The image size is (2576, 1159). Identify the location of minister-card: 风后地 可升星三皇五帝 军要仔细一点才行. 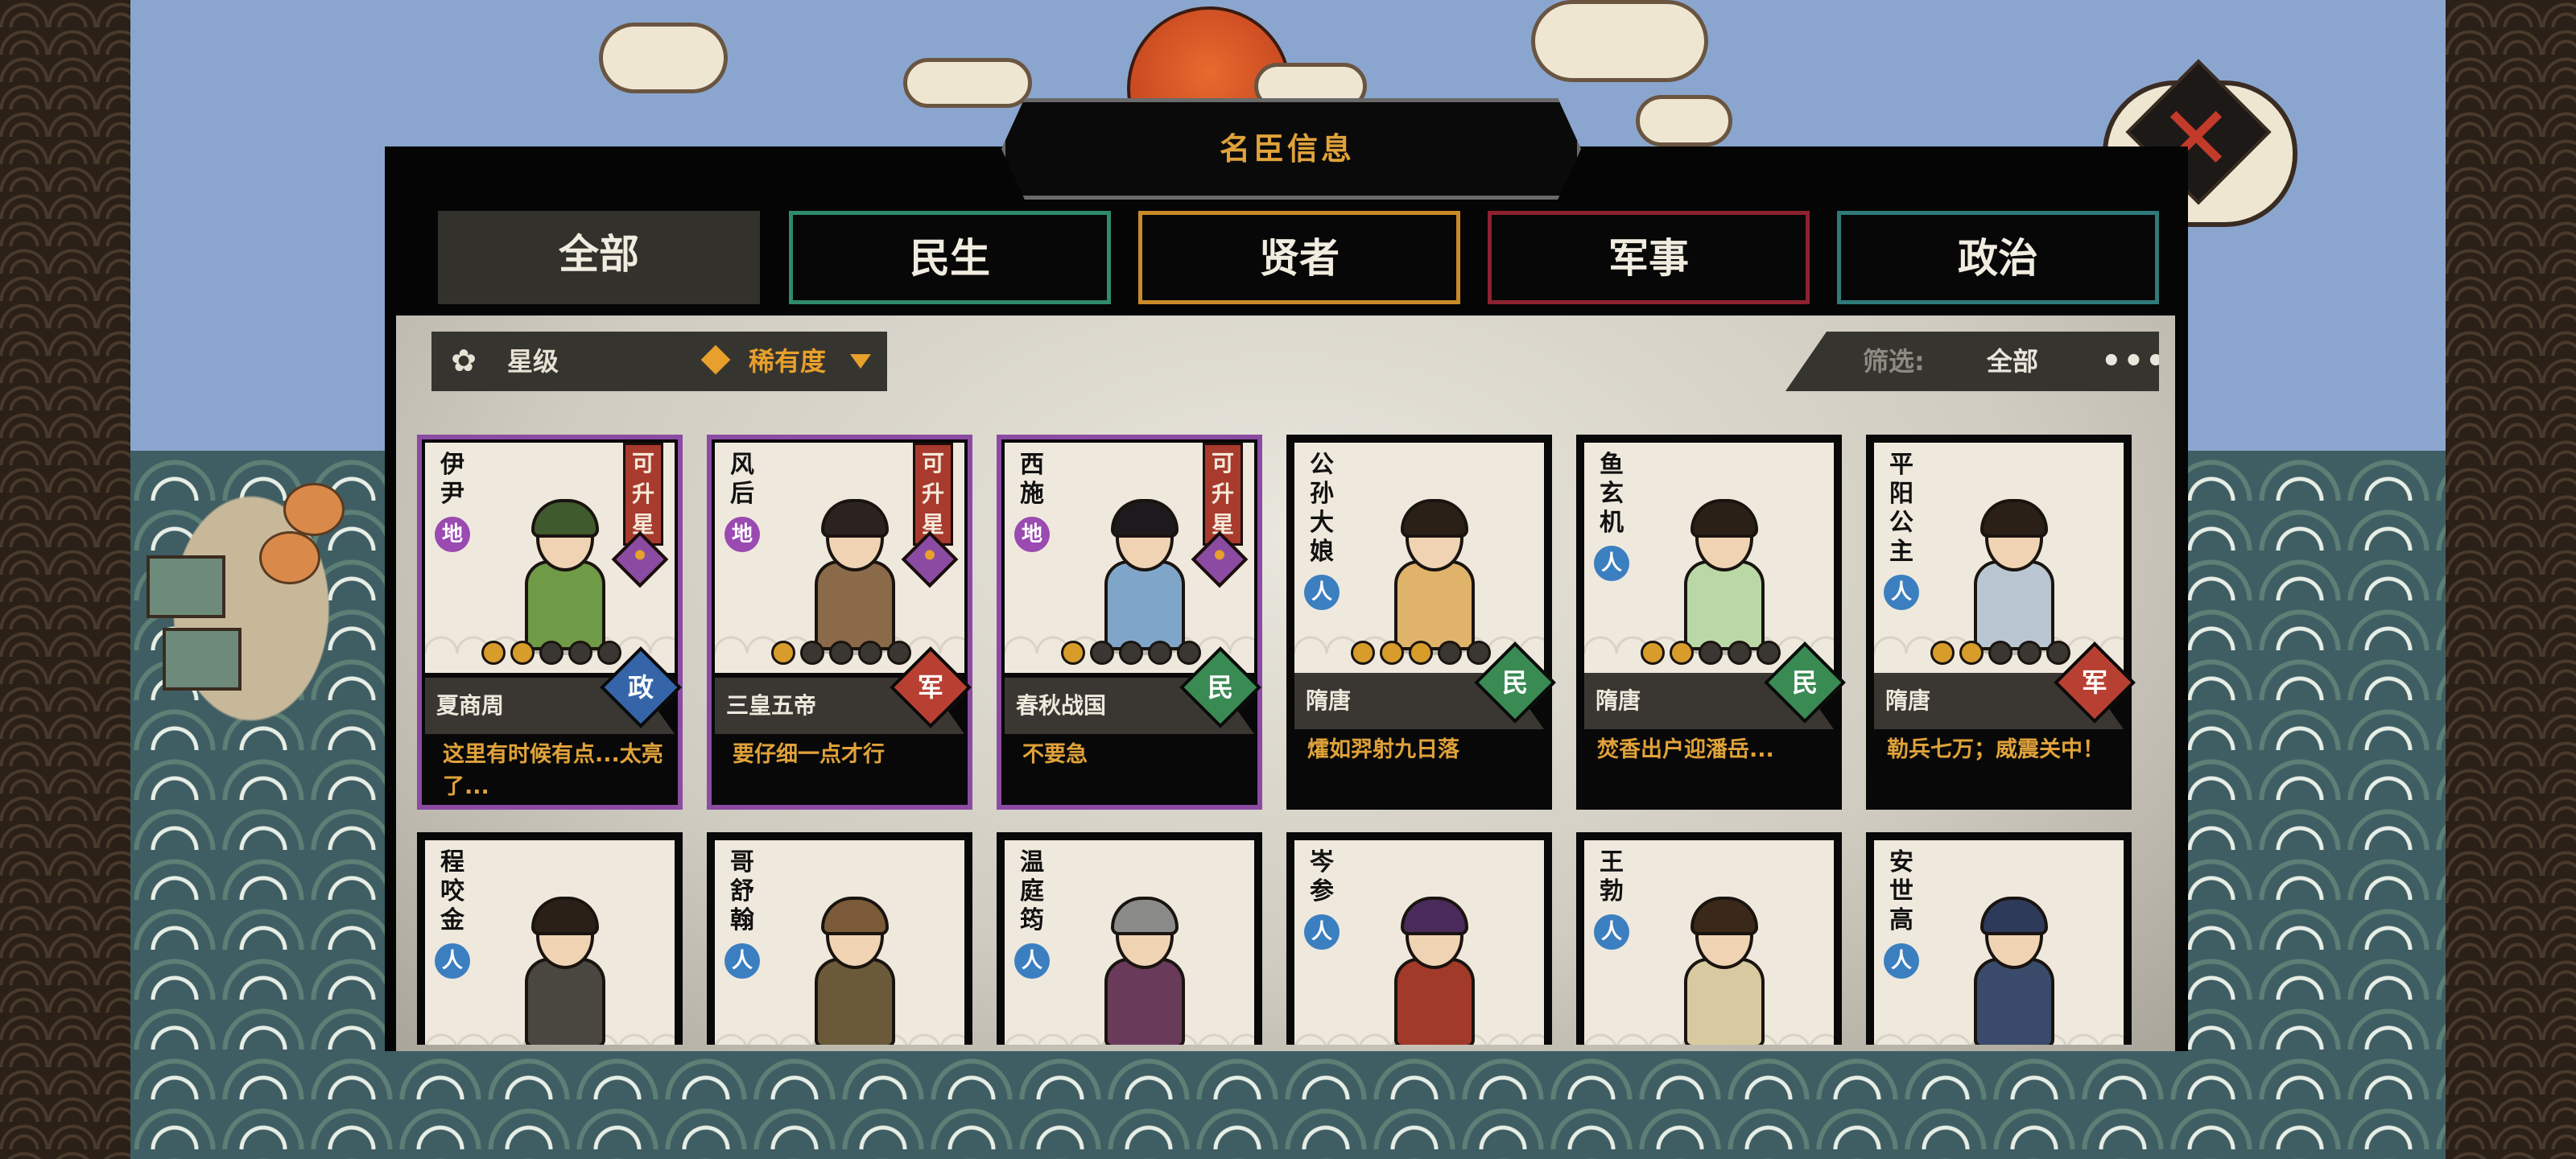
(839, 622).